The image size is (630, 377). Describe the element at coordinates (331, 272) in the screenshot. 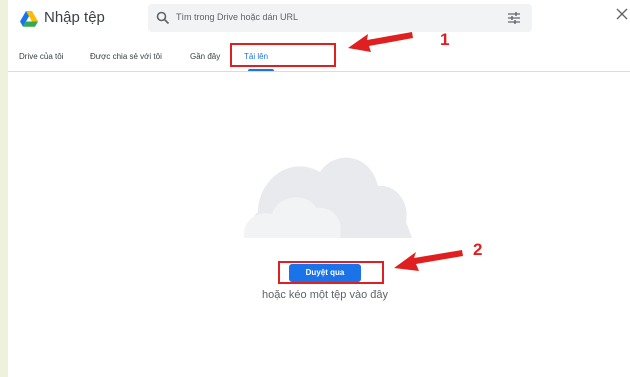

I see `annotation-box-browse-button` at that location.